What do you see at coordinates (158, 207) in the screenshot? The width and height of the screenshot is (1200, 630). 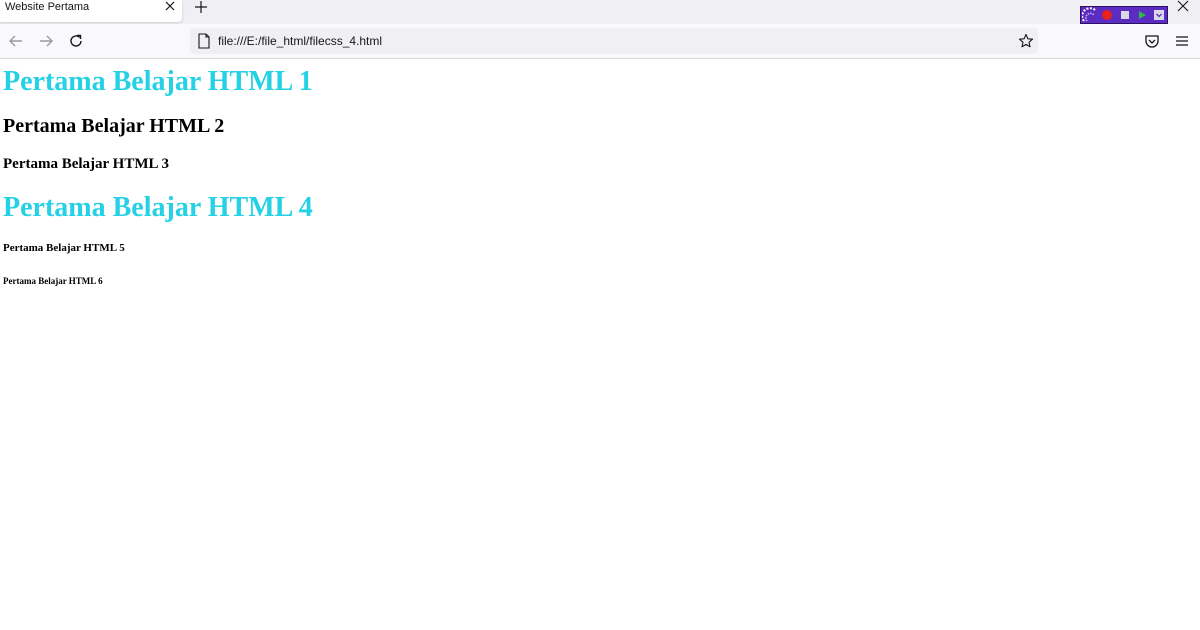 I see `heading-4: Pertama Belajar HTML 4` at bounding box center [158, 207].